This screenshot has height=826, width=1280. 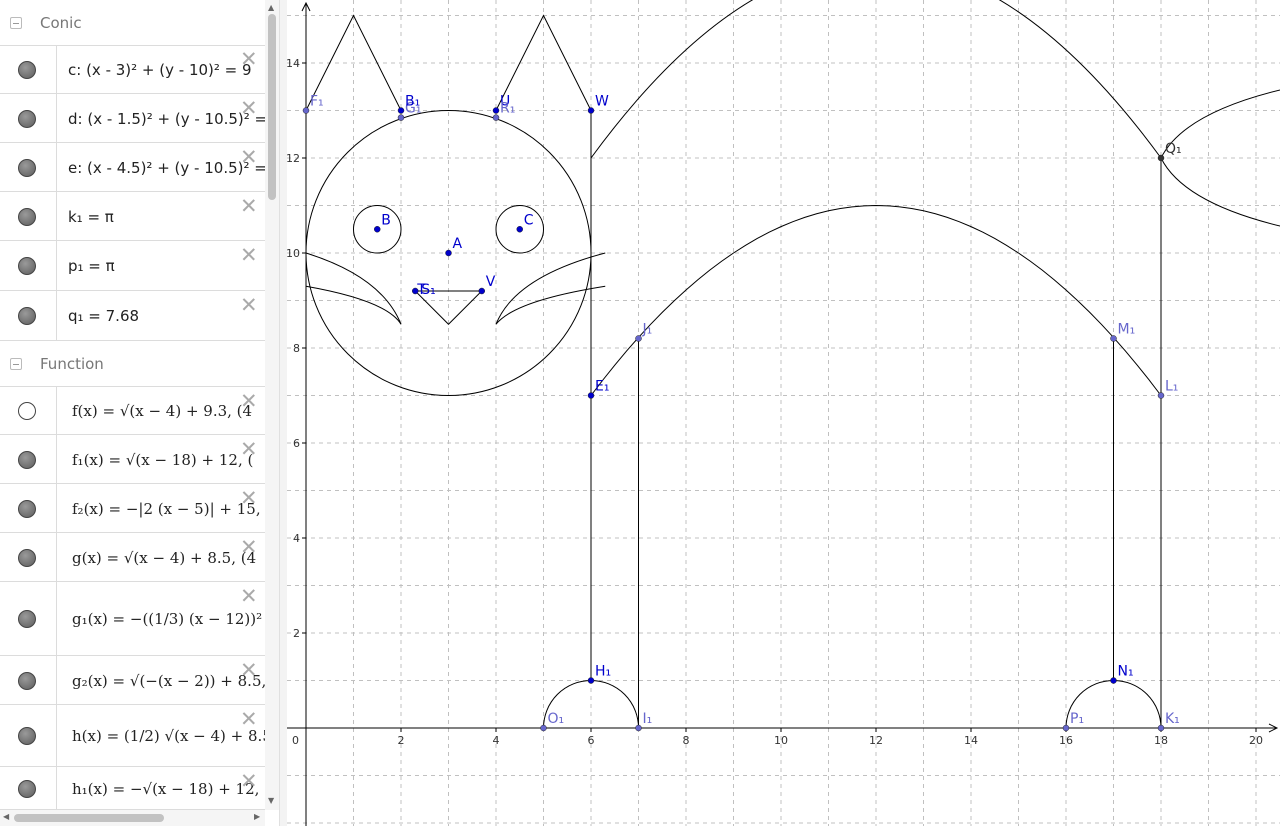 What do you see at coordinates (89, 818) in the screenshot?
I see `algebra-horizontal-scroll-thumb` at bounding box center [89, 818].